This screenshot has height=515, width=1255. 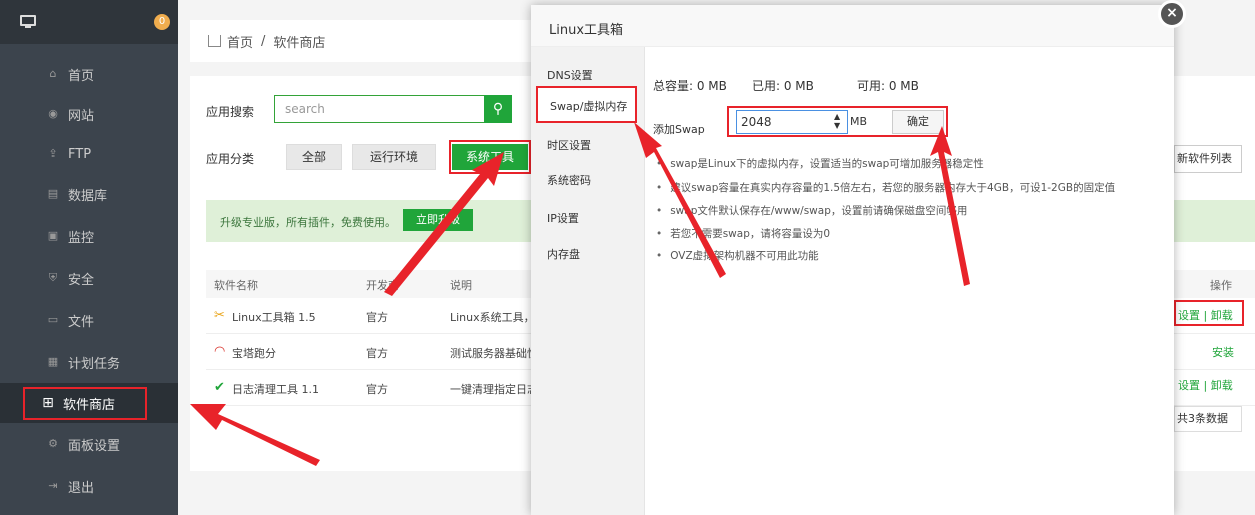 I want to click on sidebar-item-website: ◉ 网站, so click(x=89, y=114).